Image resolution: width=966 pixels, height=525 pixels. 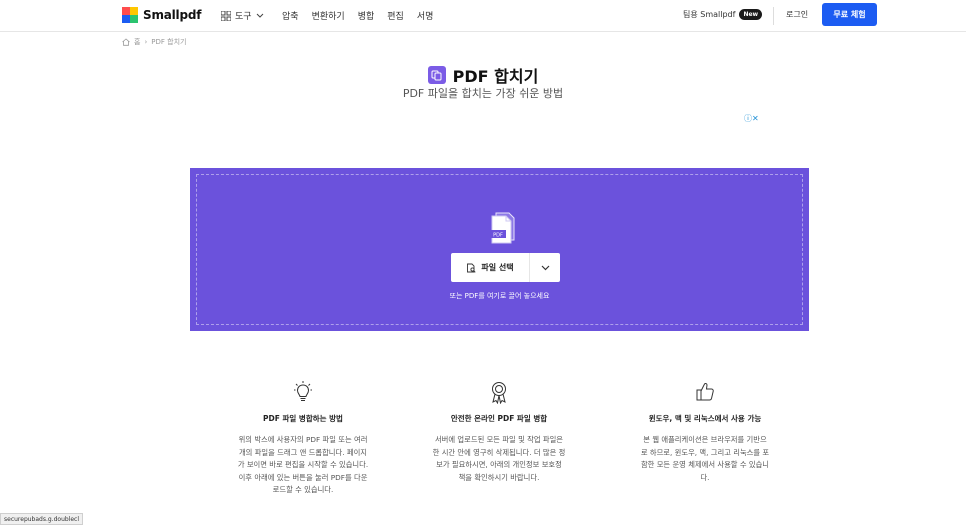 What do you see at coordinates (495, 76) in the screenshot?
I see `page-title: PDF 합치기` at bounding box center [495, 76].